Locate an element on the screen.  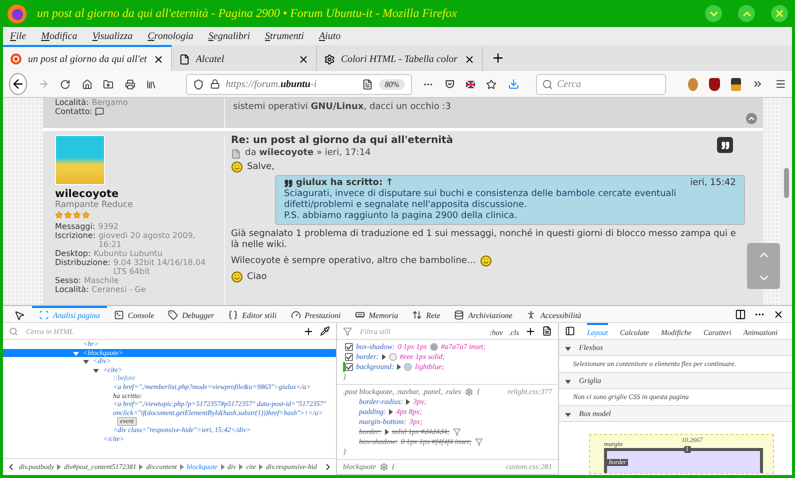
devtools-tab: Editor stili is located at coordinates (252, 314).